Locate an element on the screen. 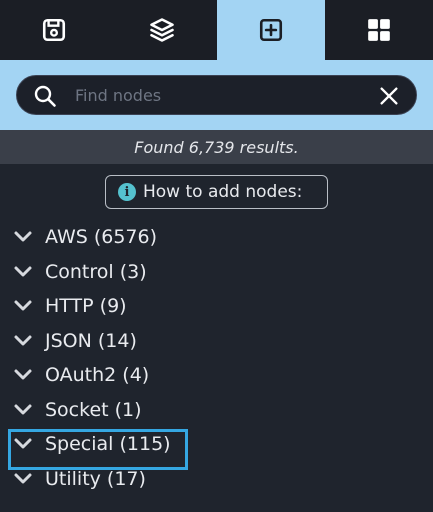 The image size is (433, 512). tab-save is located at coordinates (54, 30).